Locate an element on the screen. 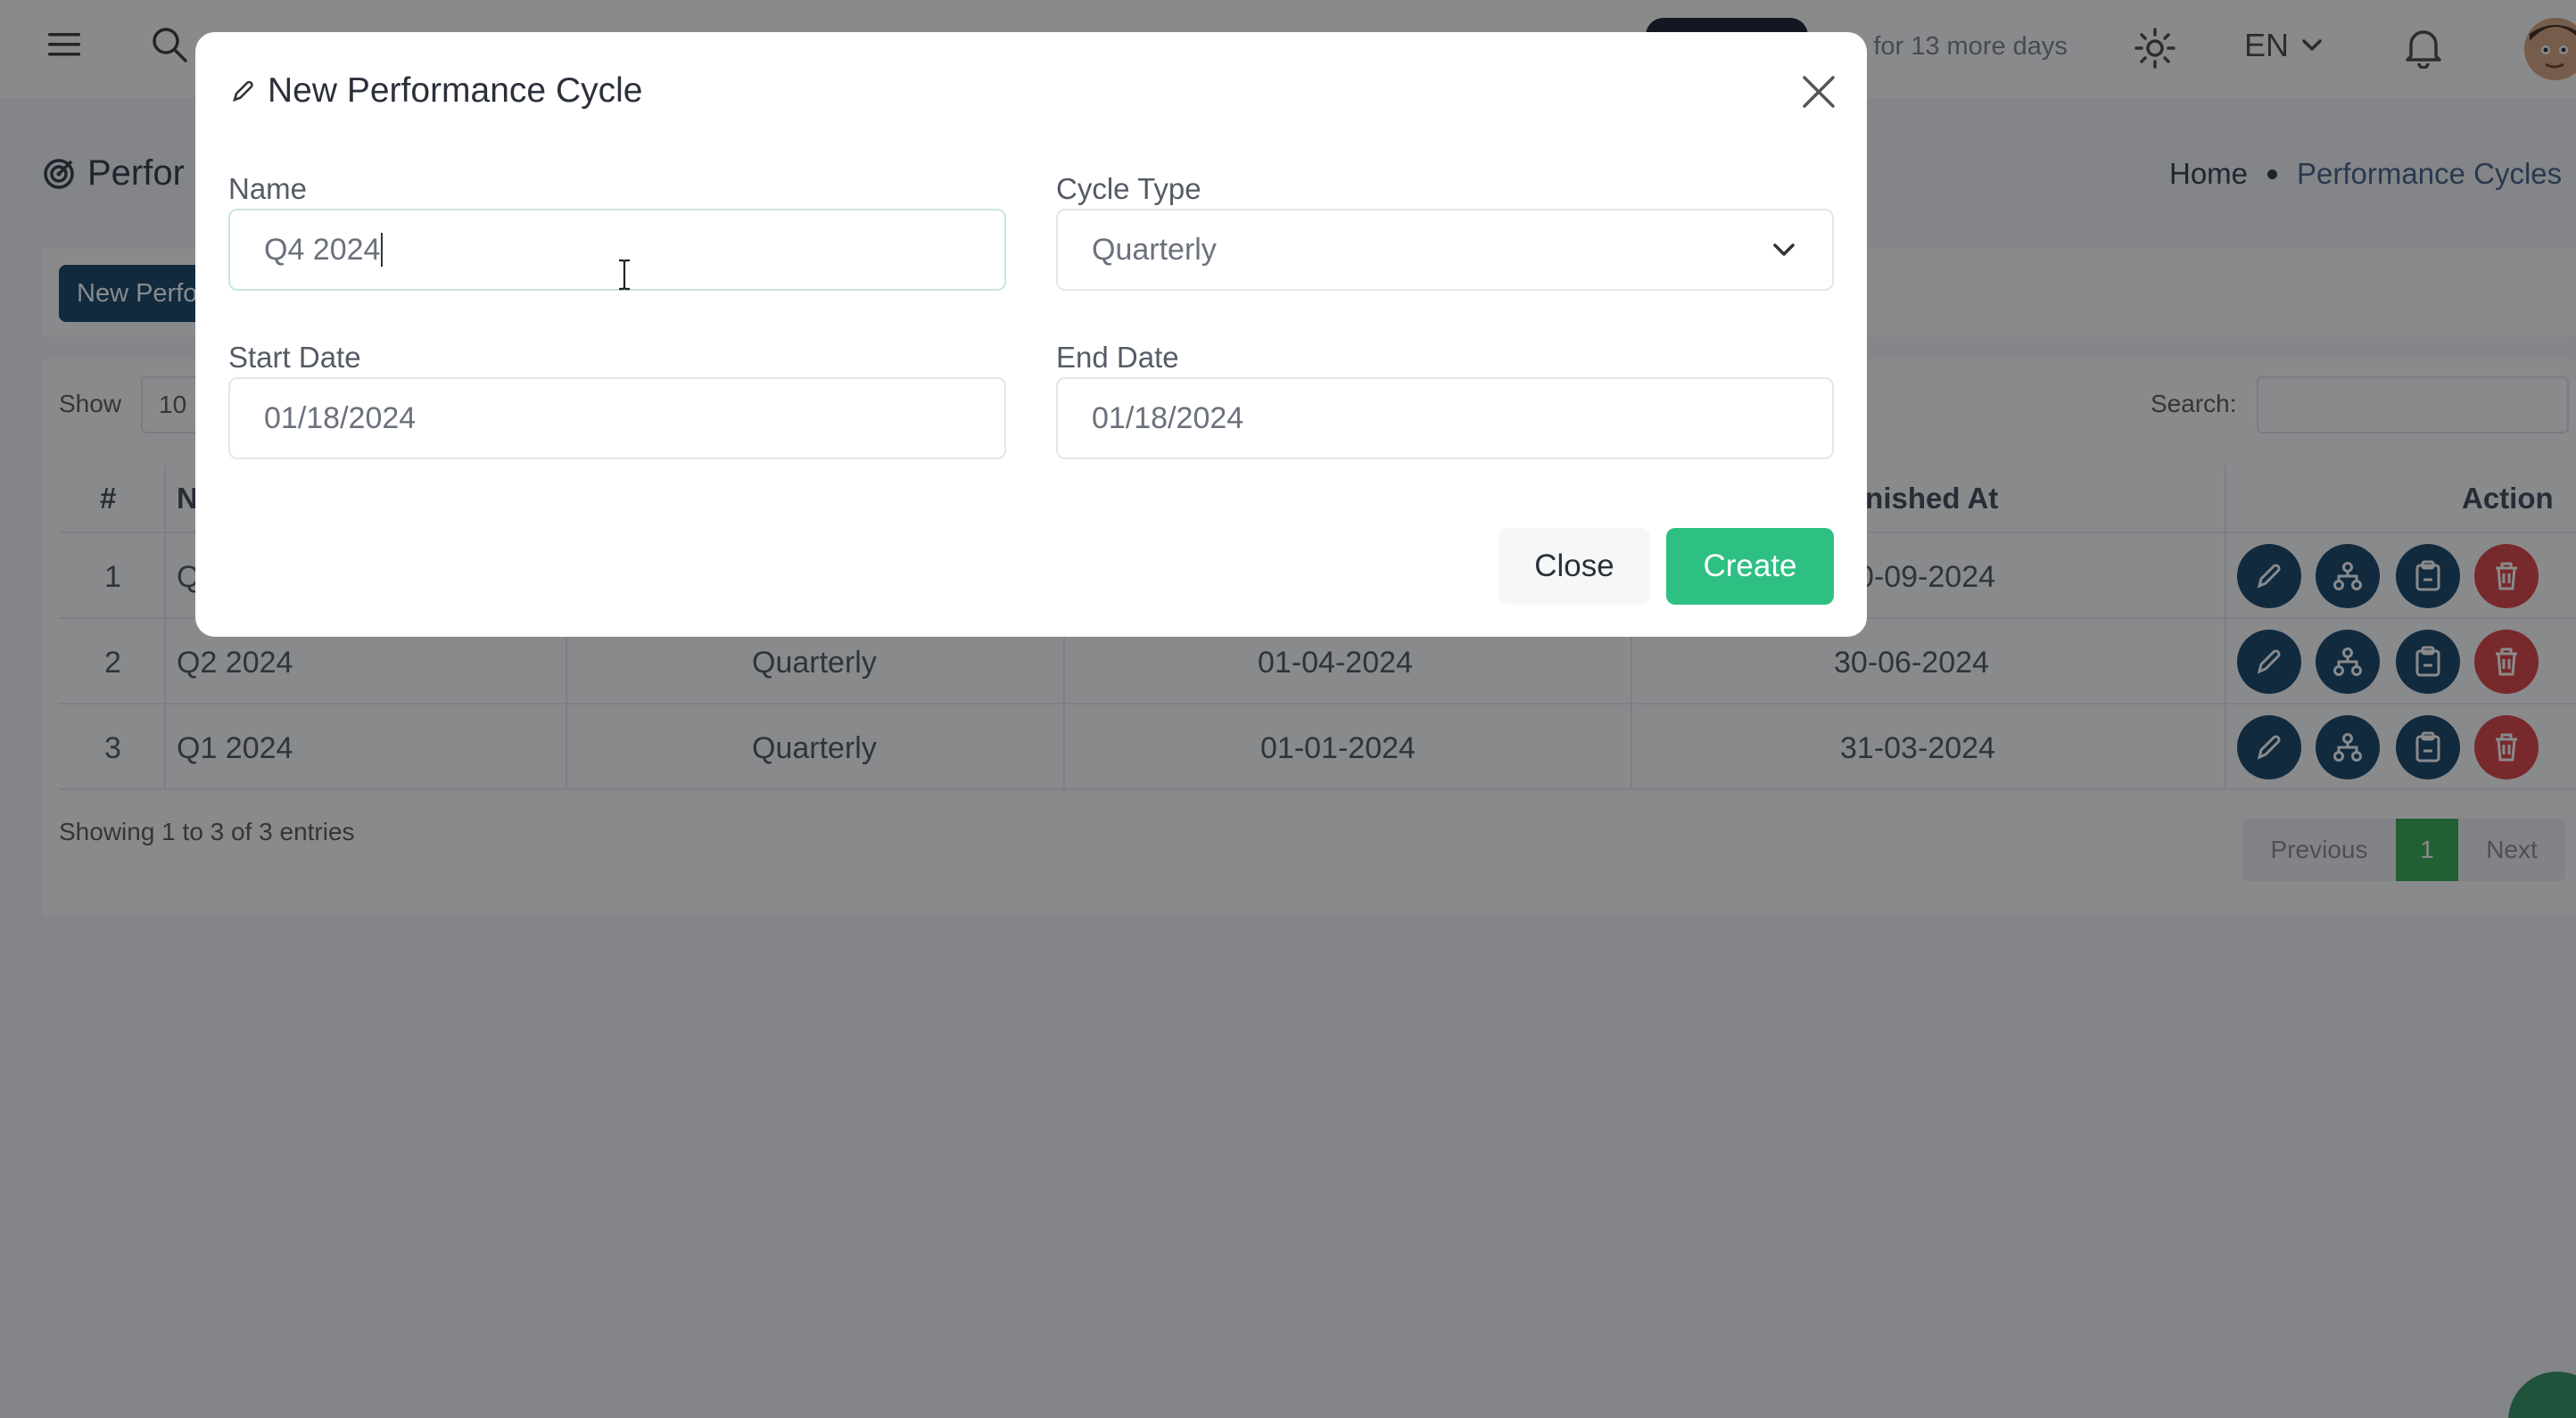 The image size is (2576, 1418). end-date-value: 01/18/2024 is located at coordinates (1168, 418).